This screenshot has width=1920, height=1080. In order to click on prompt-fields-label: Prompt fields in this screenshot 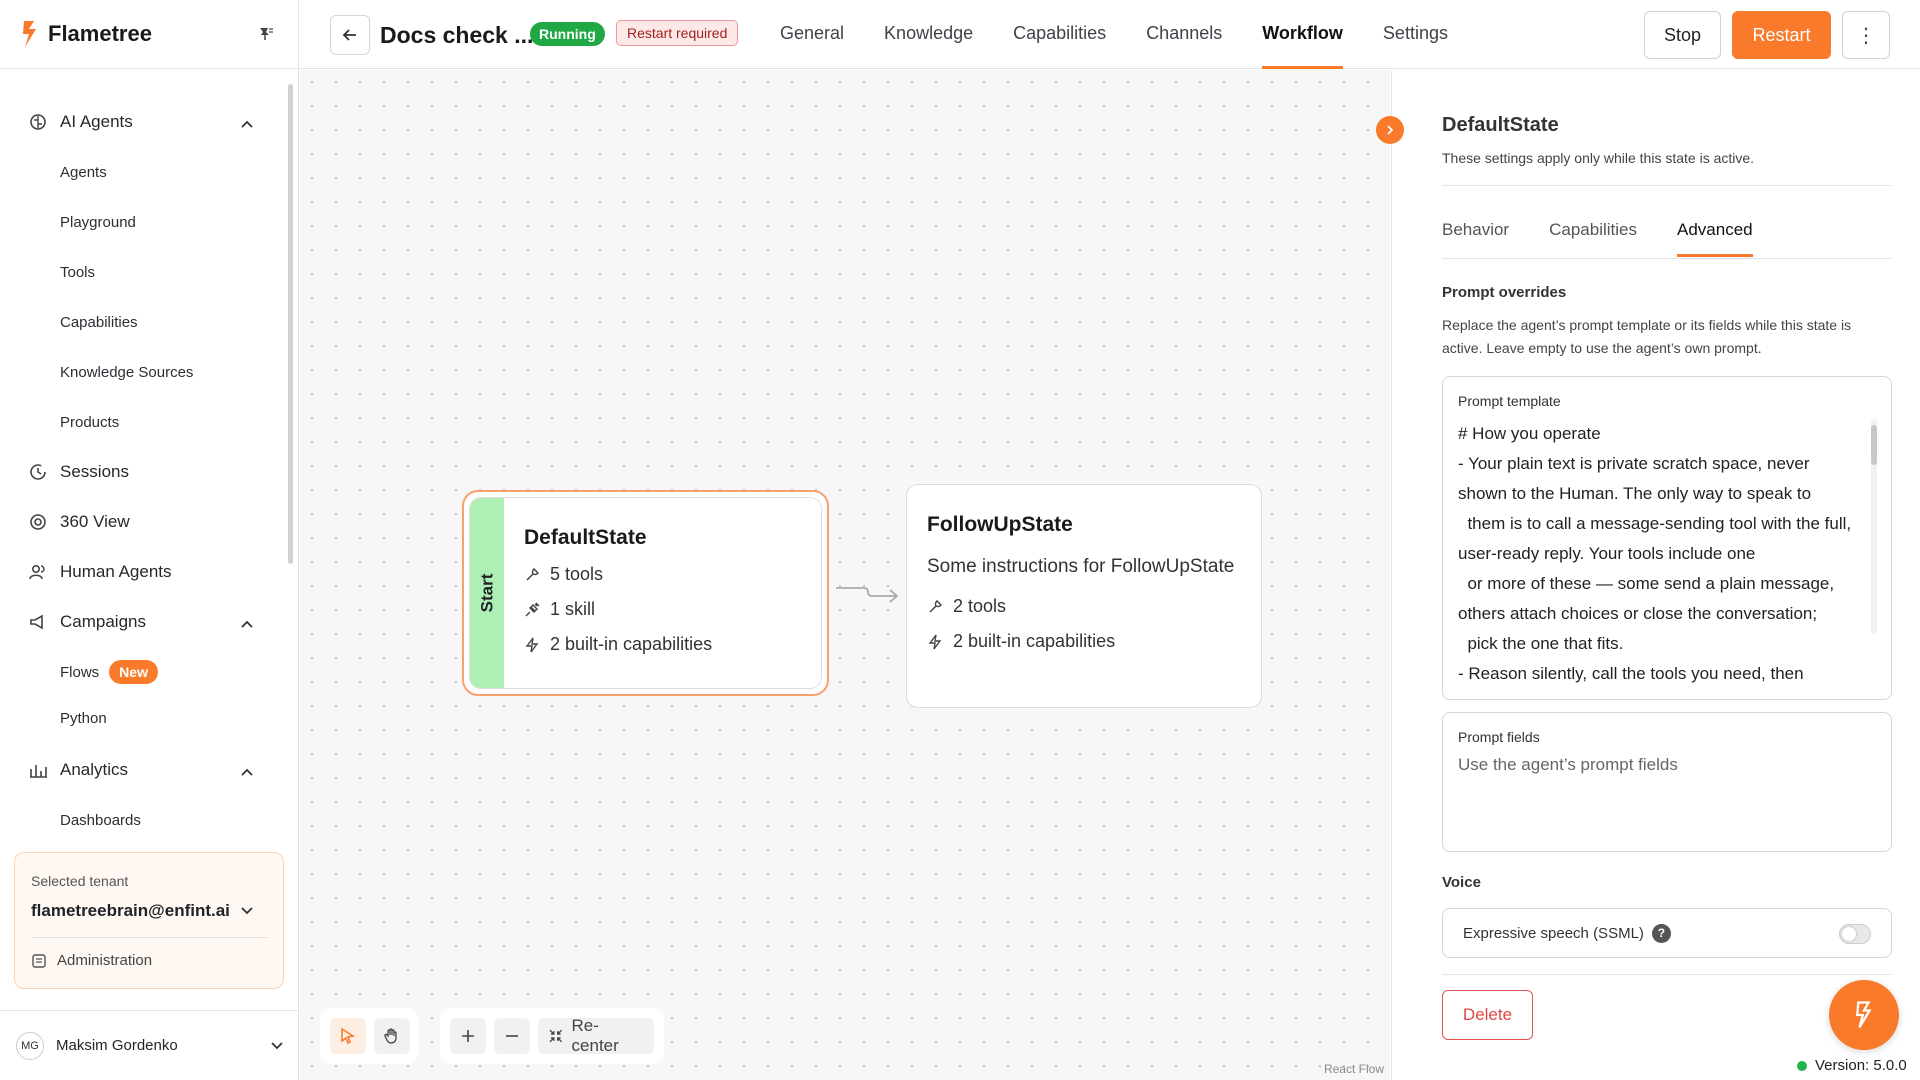, I will do `click(1499, 737)`.